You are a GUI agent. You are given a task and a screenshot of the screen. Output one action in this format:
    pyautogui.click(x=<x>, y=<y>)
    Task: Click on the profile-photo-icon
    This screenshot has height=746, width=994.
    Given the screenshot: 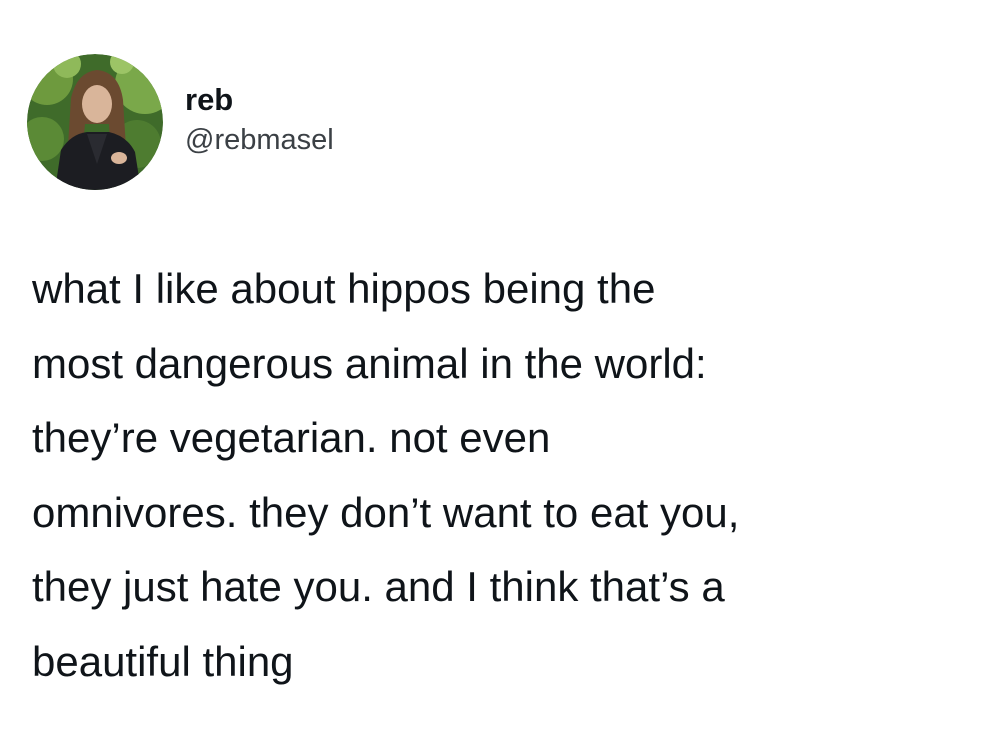 What is the action you would take?
    pyautogui.click(x=95, y=122)
    